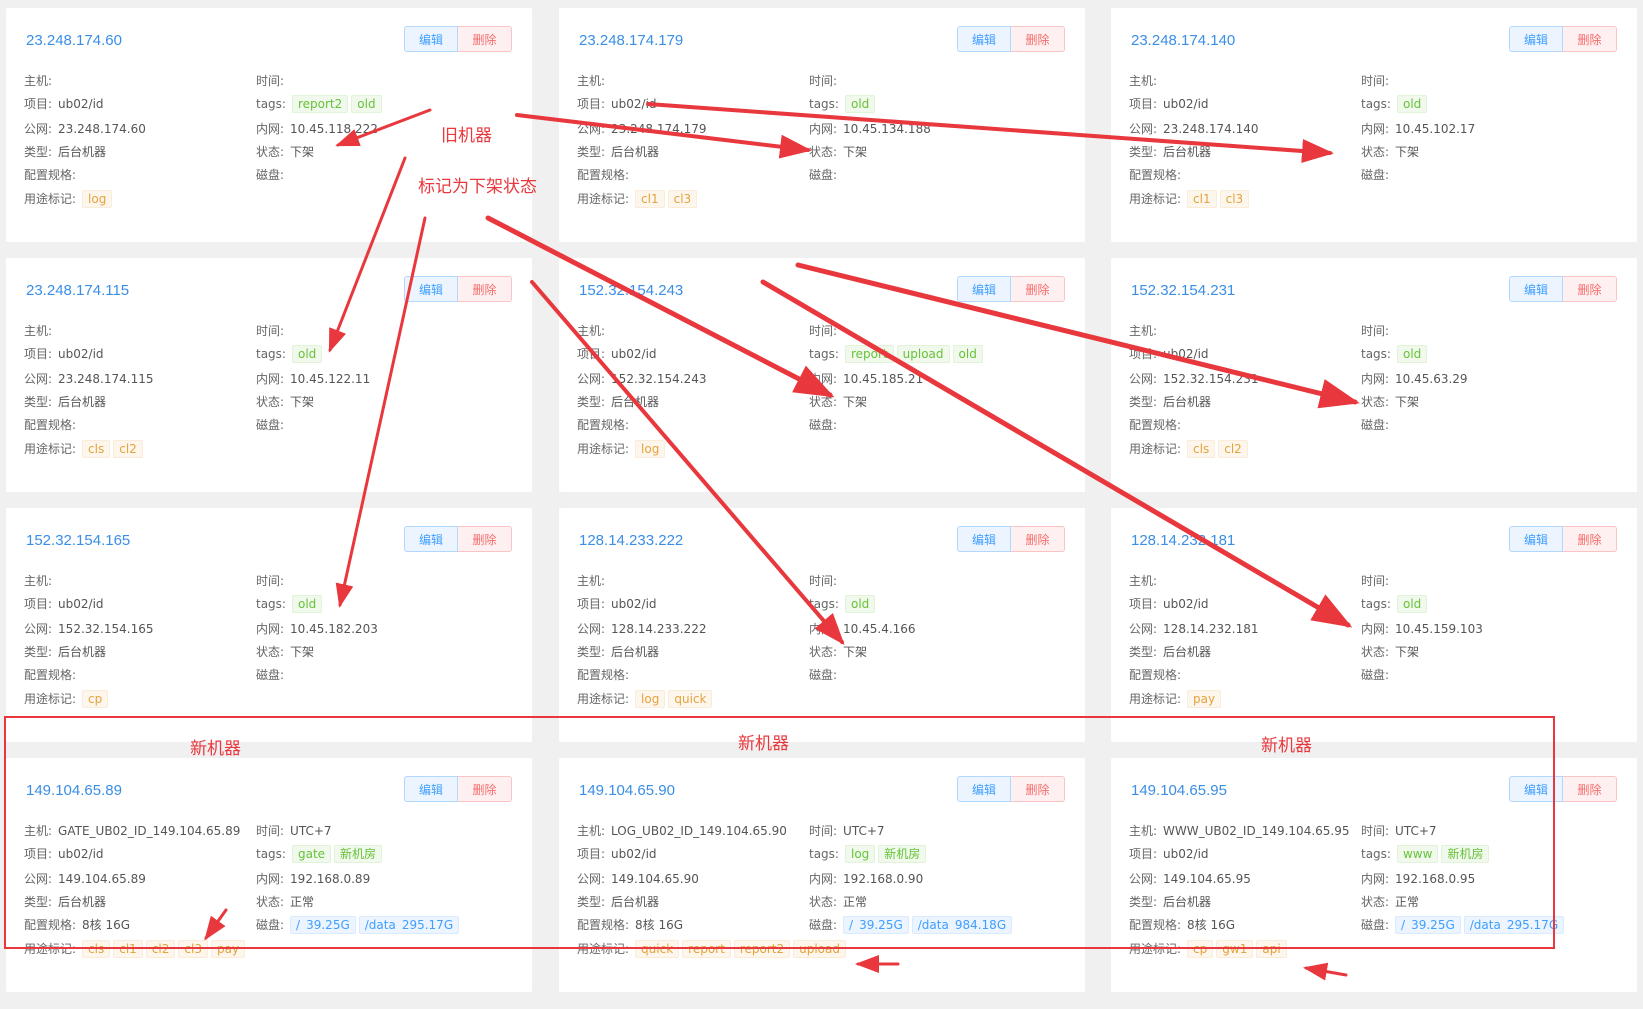 The image size is (1643, 1009). Describe the element at coordinates (77, 290) in the screenshot. I see `server-ip-title: 23.248.174.115` at that location.